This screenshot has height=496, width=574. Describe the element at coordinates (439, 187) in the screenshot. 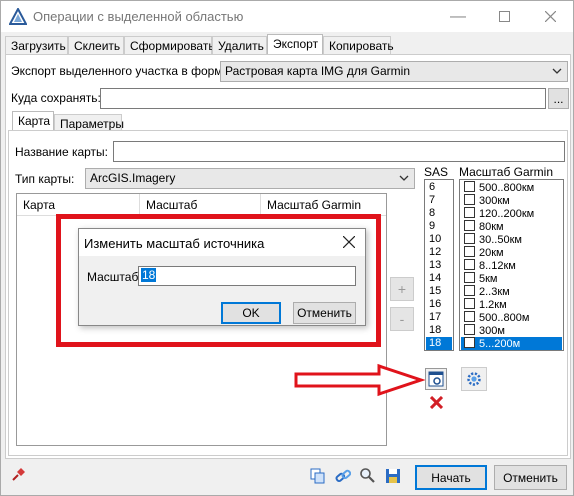

I see `sas-item: 6` at that location.